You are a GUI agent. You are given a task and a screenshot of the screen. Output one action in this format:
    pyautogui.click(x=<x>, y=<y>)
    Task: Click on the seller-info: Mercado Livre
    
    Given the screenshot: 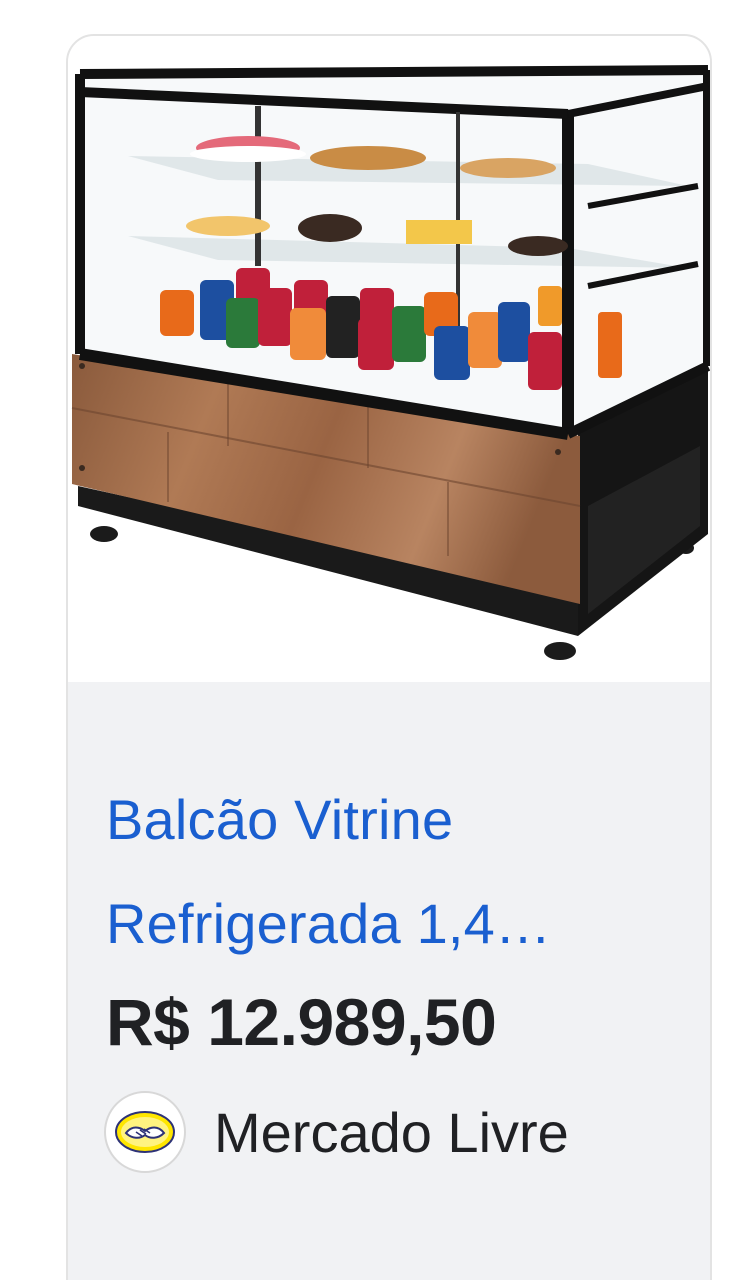 What is the action you would take?
    pyautogui.click(x=336, y=1132)
    